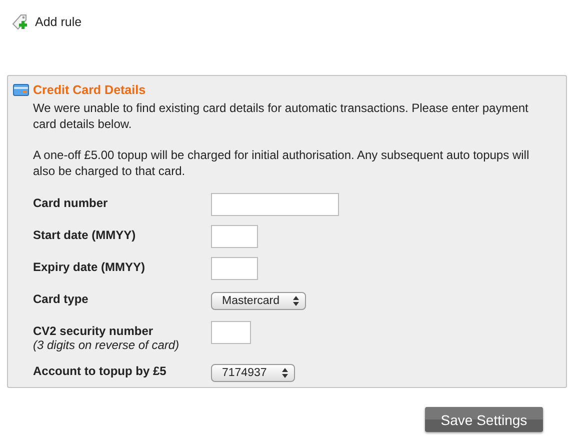 This screenshot has height=440, width=577. What do you see at coordinates (58, 22) in the screenshot?
I see `add-rule-link: Add rule` at bounding box center [58, 22].